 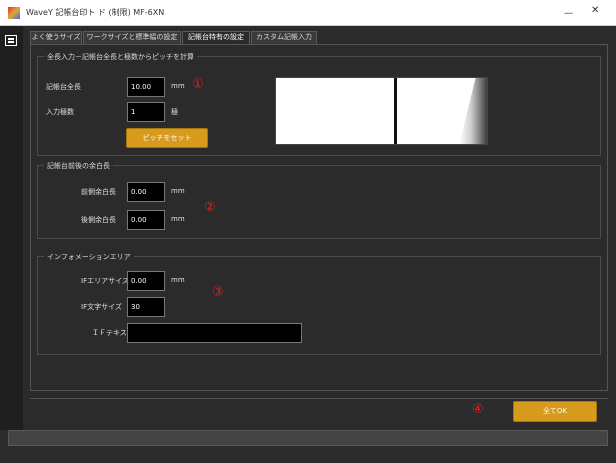 I want to click on if-font-size-input: 30, so click(x=146, y=307).